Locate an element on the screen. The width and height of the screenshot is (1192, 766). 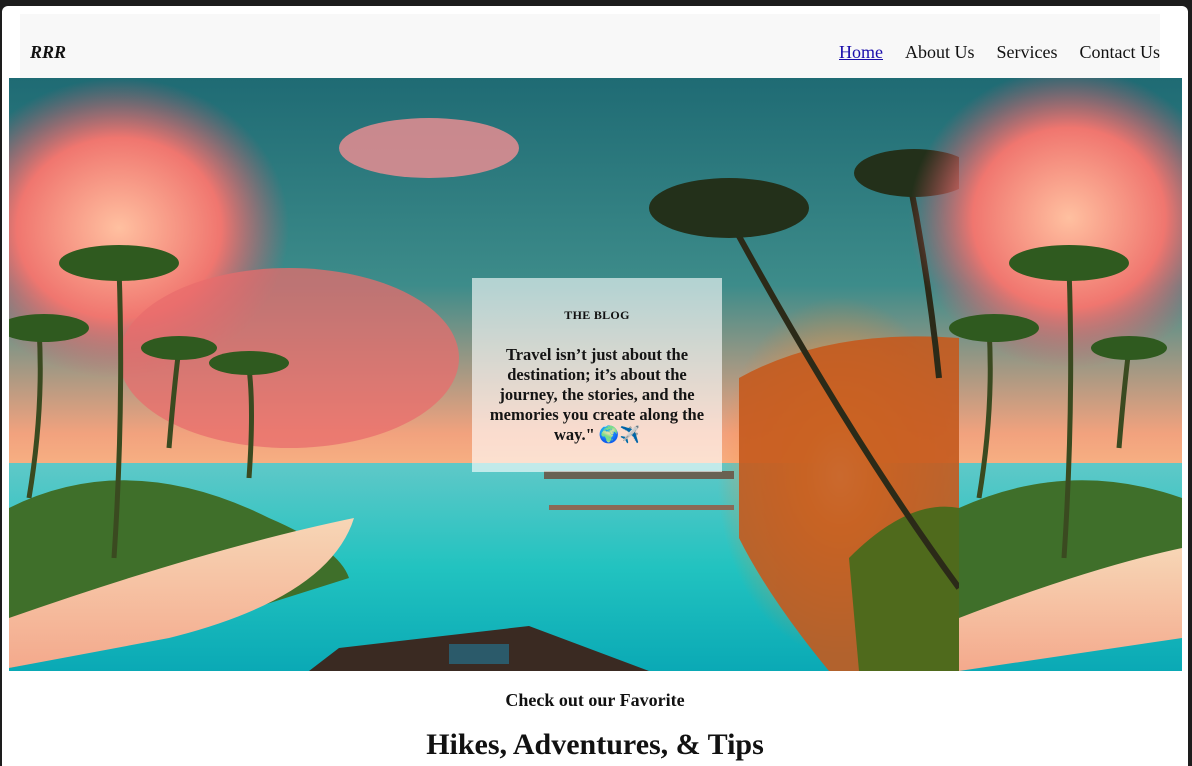
nav-link-services: Services is located at coordinates (1027, 52).